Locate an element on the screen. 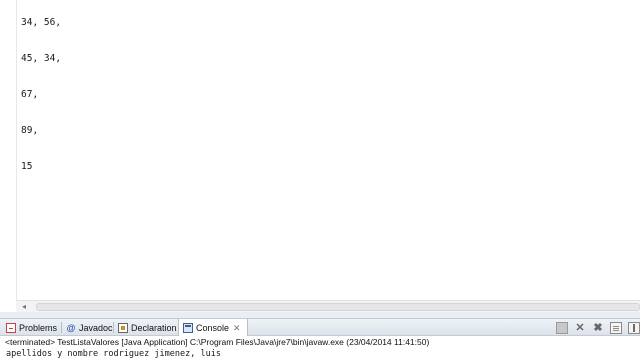  problems-icon is located at coordinates (11, 327).